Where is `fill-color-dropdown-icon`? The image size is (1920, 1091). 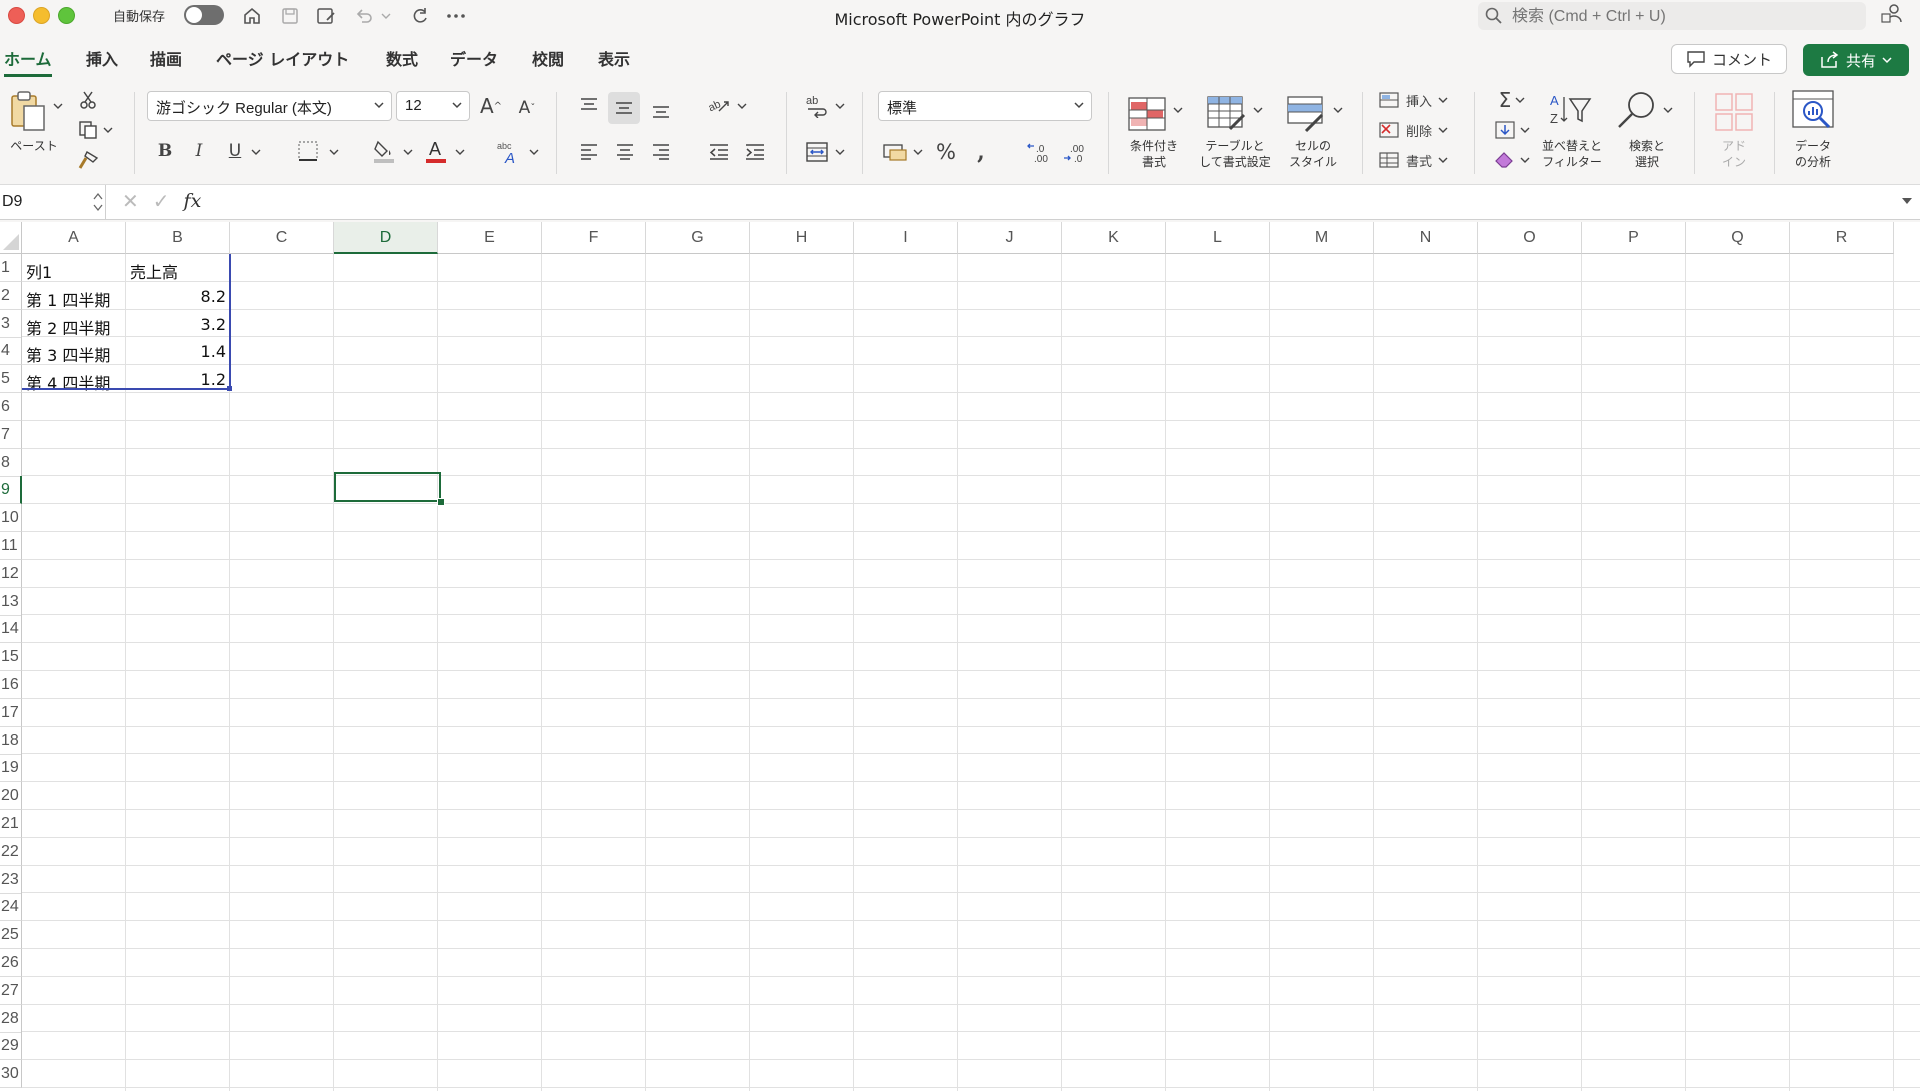 fill-color-dropdown-icon is located at coordinates (408, 152).